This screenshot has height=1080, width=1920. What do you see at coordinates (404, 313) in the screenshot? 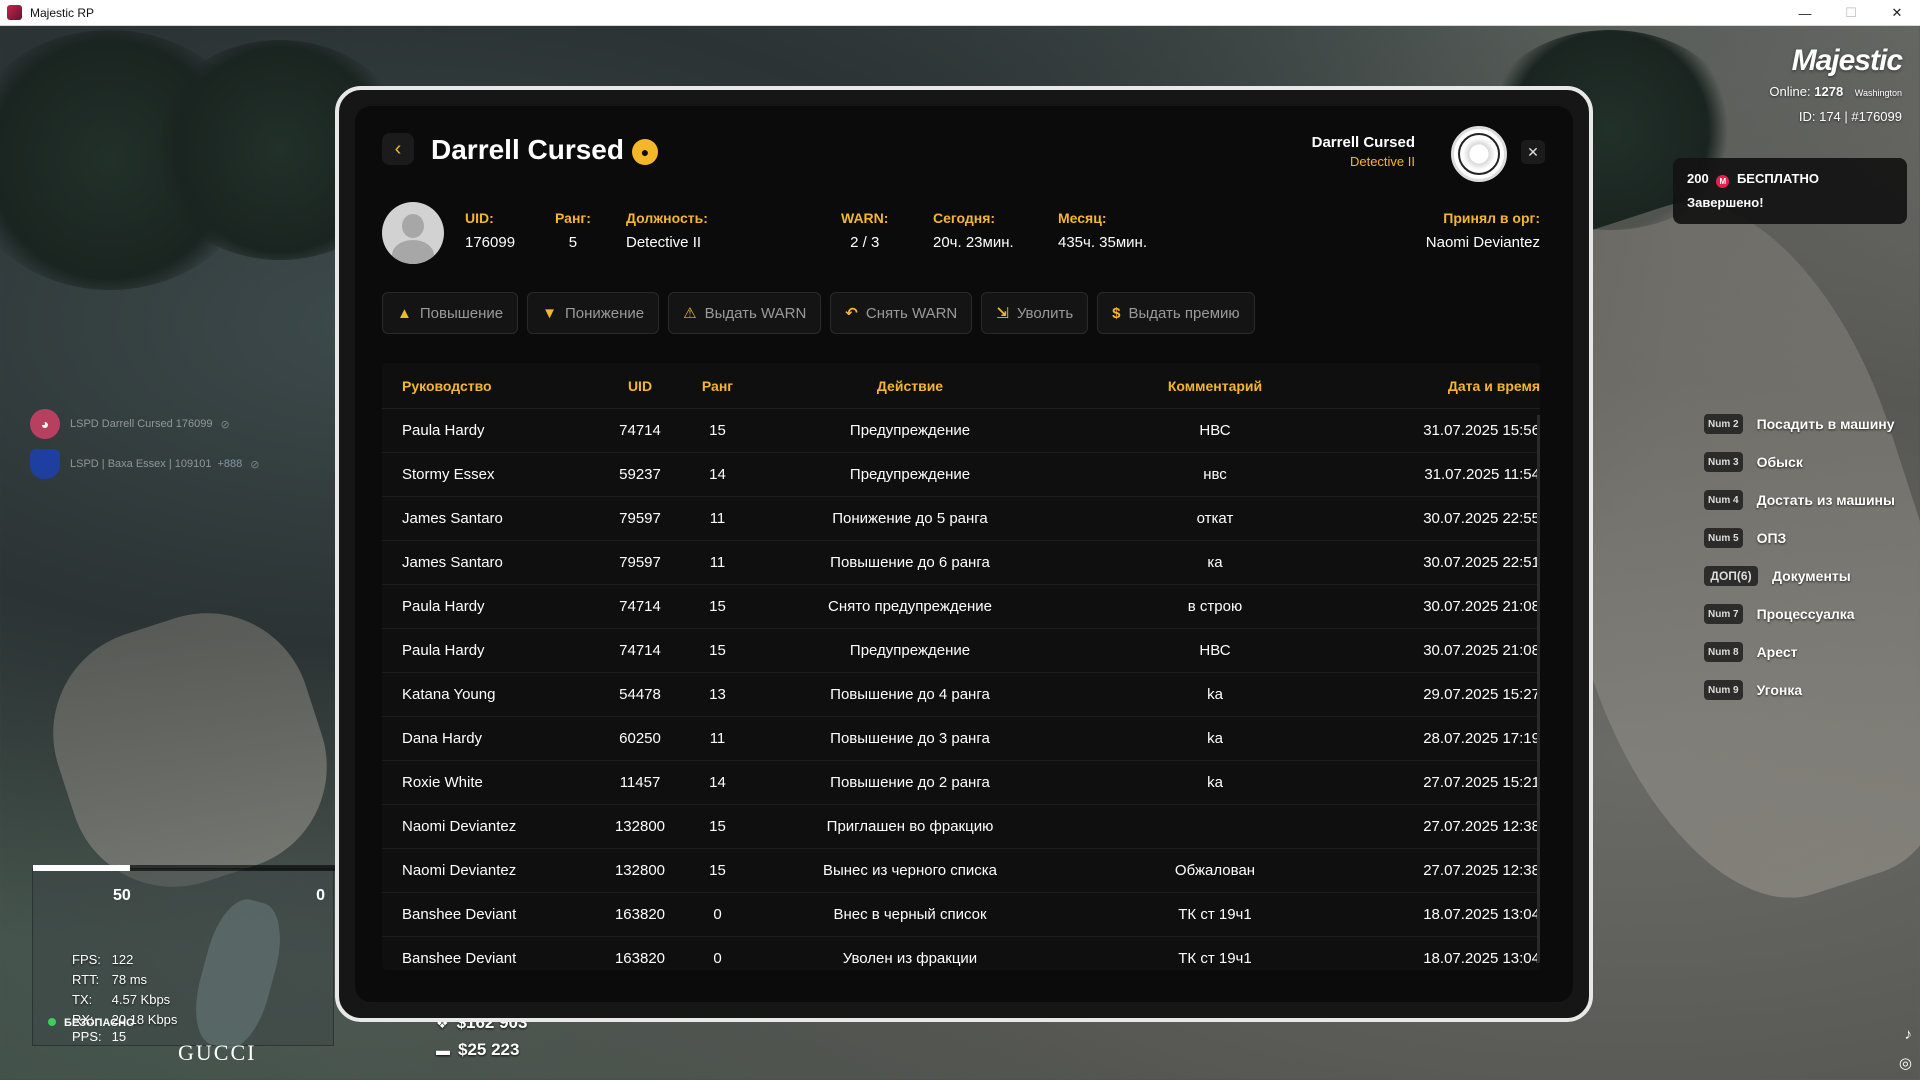
I see `arrow-up-icon: ▲` at bounding box center [404, 313].